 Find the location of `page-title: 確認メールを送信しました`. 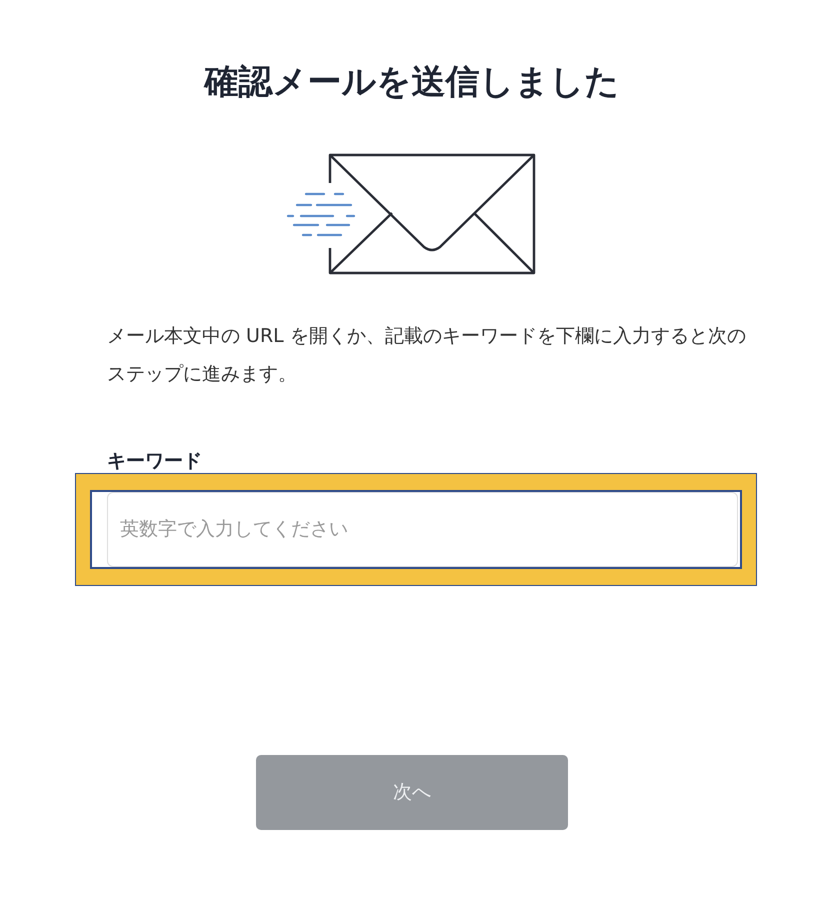

page-title: 確認メールを送信しました is located at coordinates (411, 82).